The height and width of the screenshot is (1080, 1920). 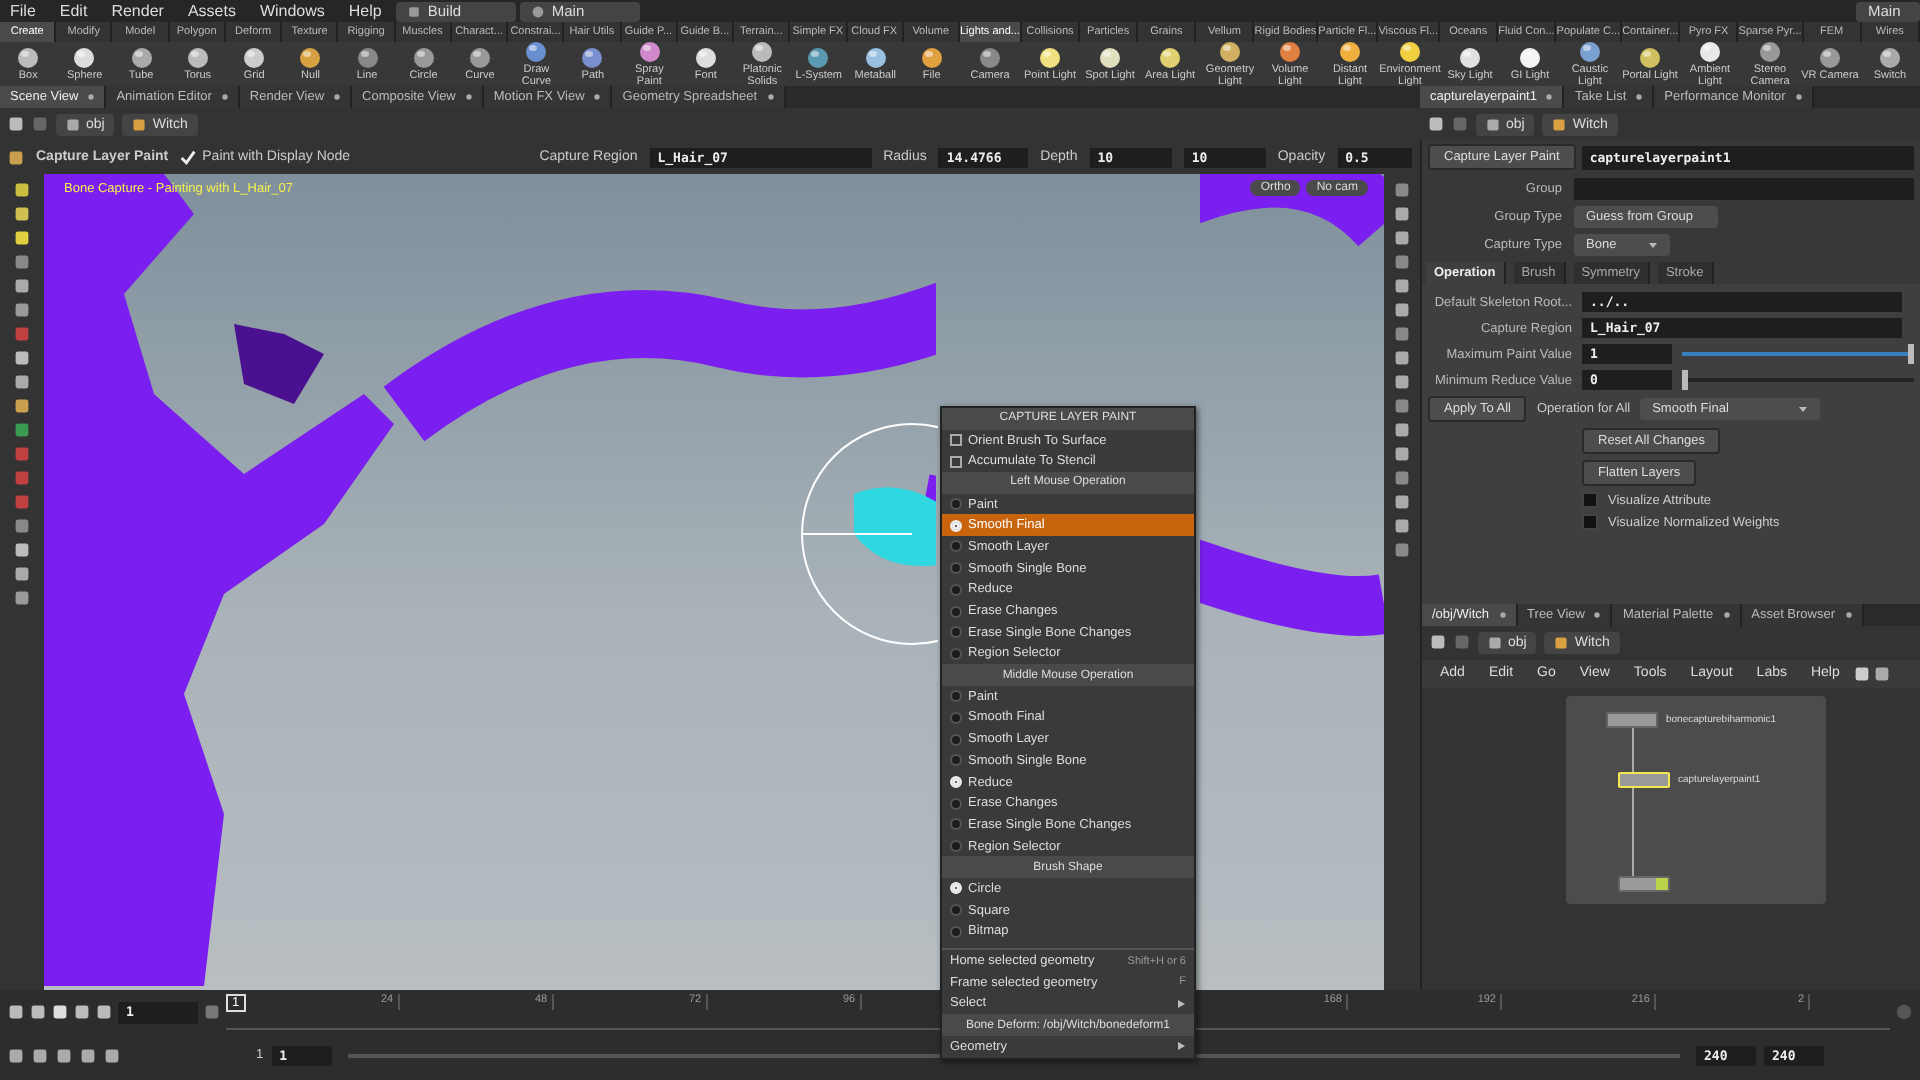 What do you see at coordinates (23, 11) in the screenshot?
I see `menu-item: File` at bounding box center [23, 11].